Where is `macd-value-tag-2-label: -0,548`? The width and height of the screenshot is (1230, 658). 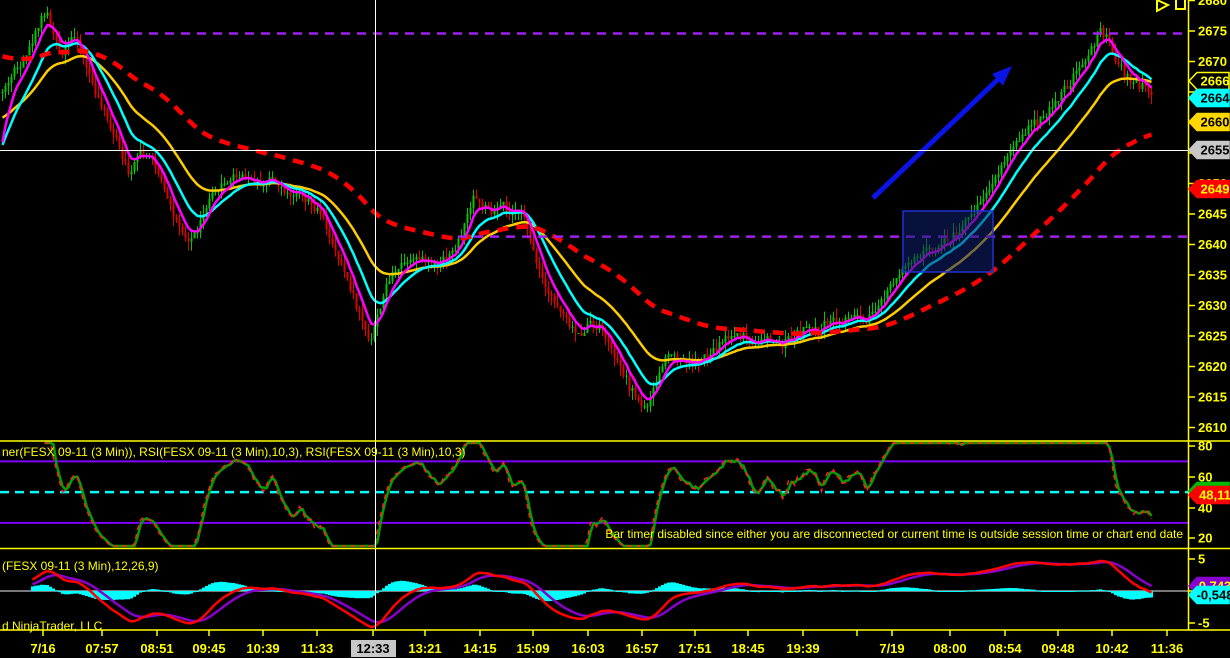 macd-value-tag-2-label: -0,548 is located at coordinates (1213, 595).